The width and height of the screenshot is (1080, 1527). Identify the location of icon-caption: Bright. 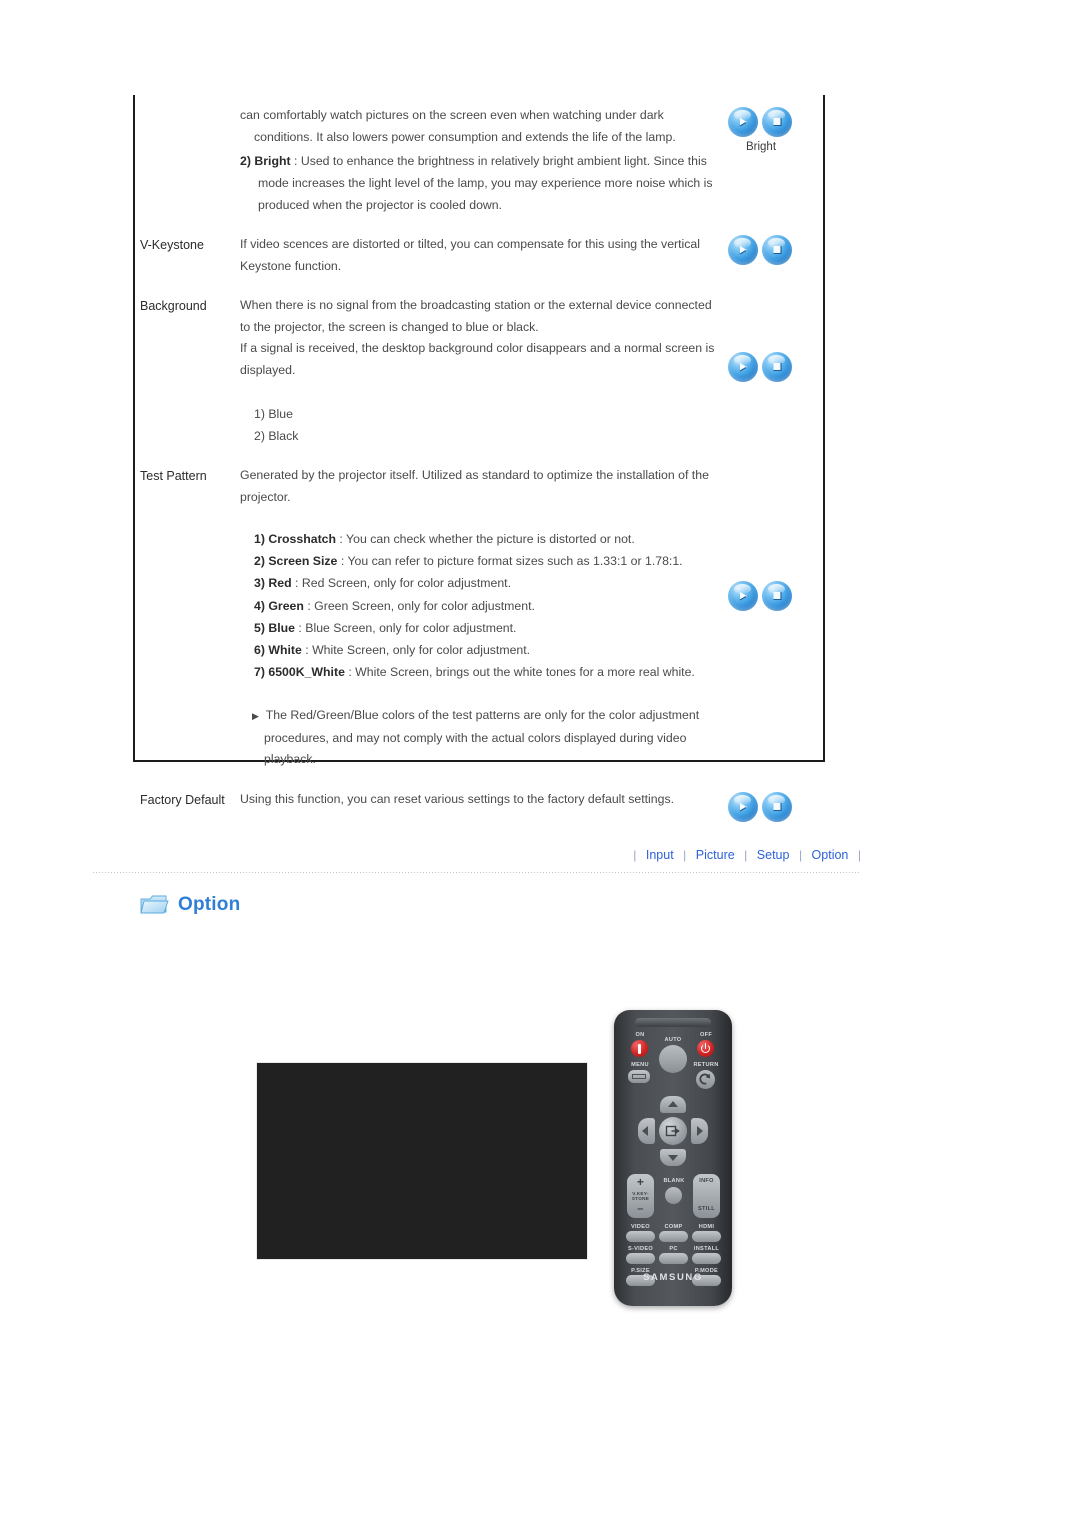
(761, 147).